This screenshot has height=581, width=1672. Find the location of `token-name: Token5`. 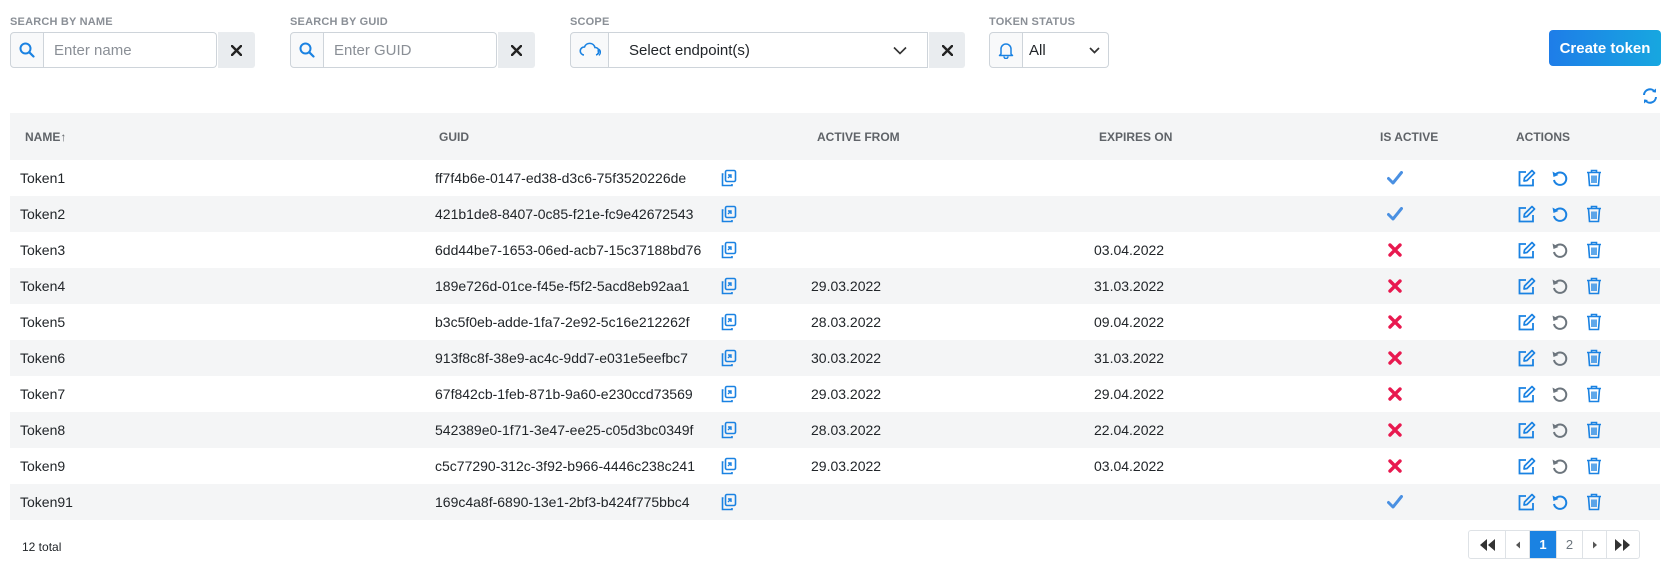

token-name: Token5 is located at coordinates (43, 322).